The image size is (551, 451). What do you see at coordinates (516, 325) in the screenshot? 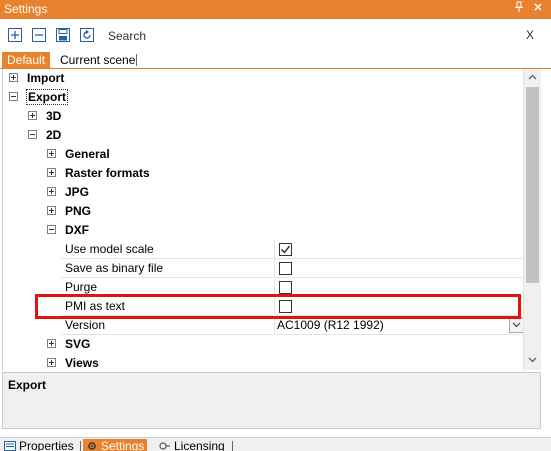
I see `chevron-down-icon` at bounding box center [516, 325].